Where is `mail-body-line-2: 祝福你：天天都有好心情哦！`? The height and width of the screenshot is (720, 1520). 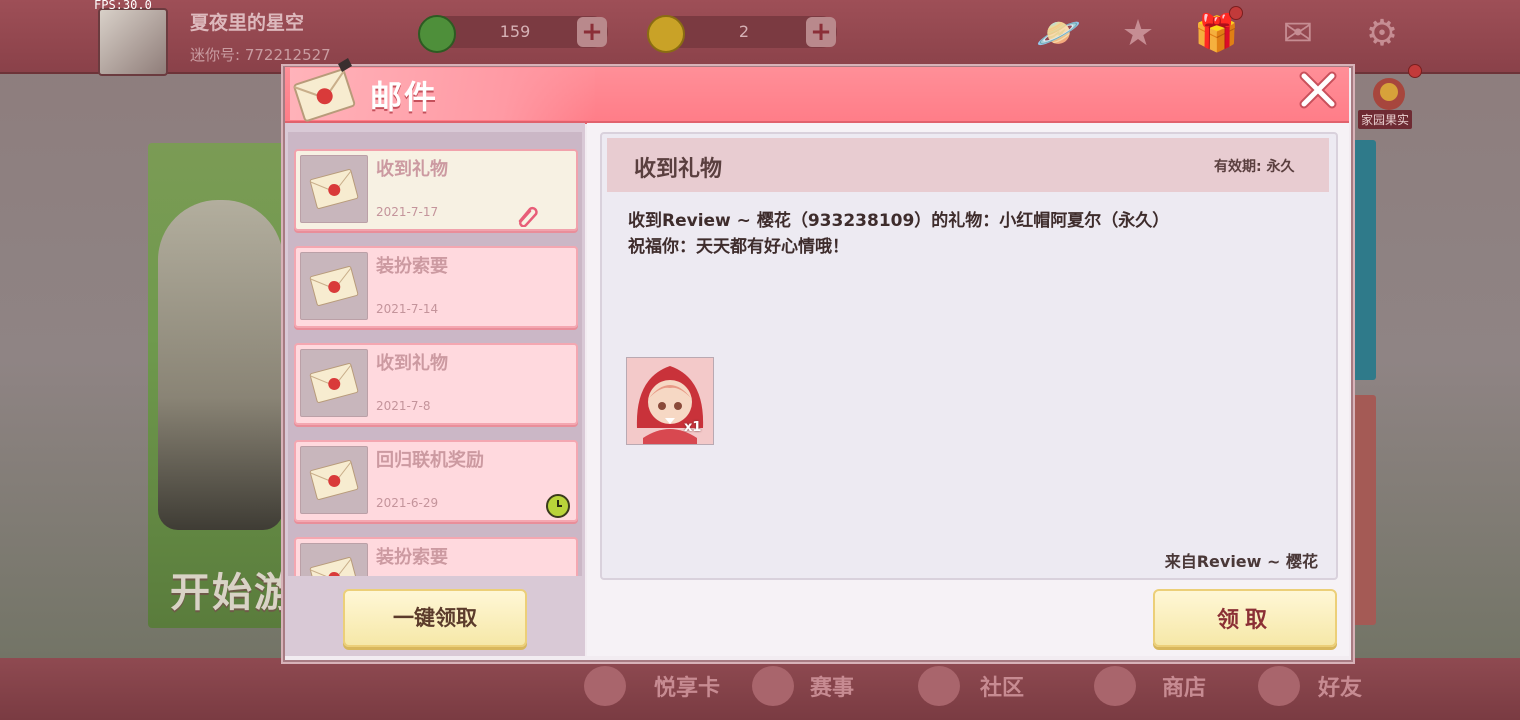
mail-body-line-2: 祝福你：天天都有好心情哦！ is located at coordinates (738, 247).